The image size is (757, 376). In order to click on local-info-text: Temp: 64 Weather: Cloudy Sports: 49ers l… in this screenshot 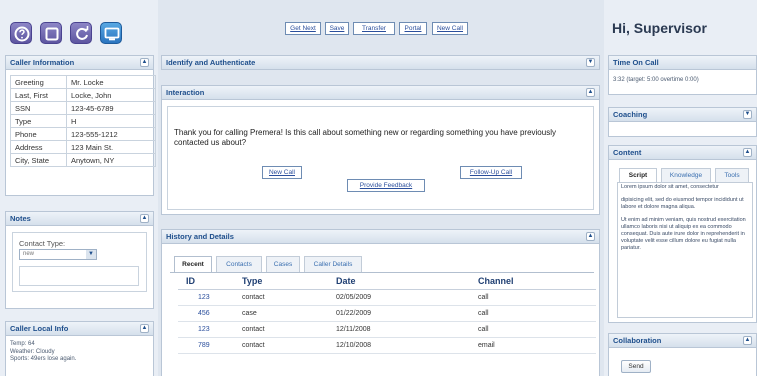, I will do `click(43, 352)`.